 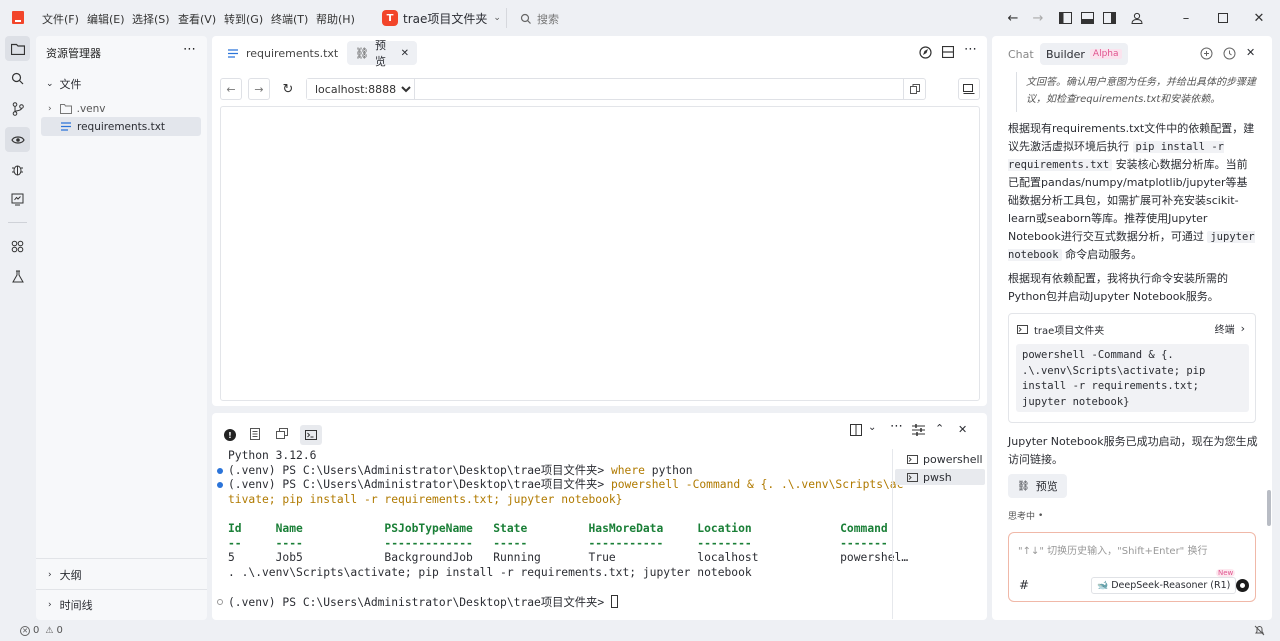 I want to click on panel-tabs: !, so click(x=273, y=435).